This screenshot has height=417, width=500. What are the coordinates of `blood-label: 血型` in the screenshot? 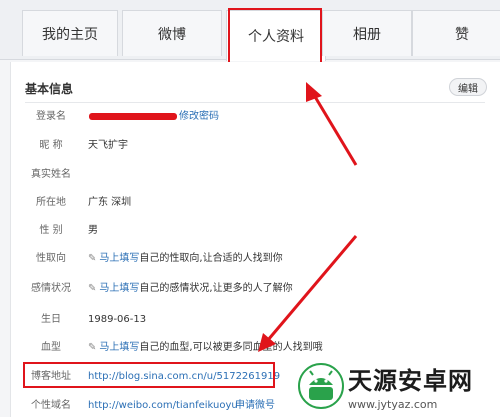 It's located at (51, 347).